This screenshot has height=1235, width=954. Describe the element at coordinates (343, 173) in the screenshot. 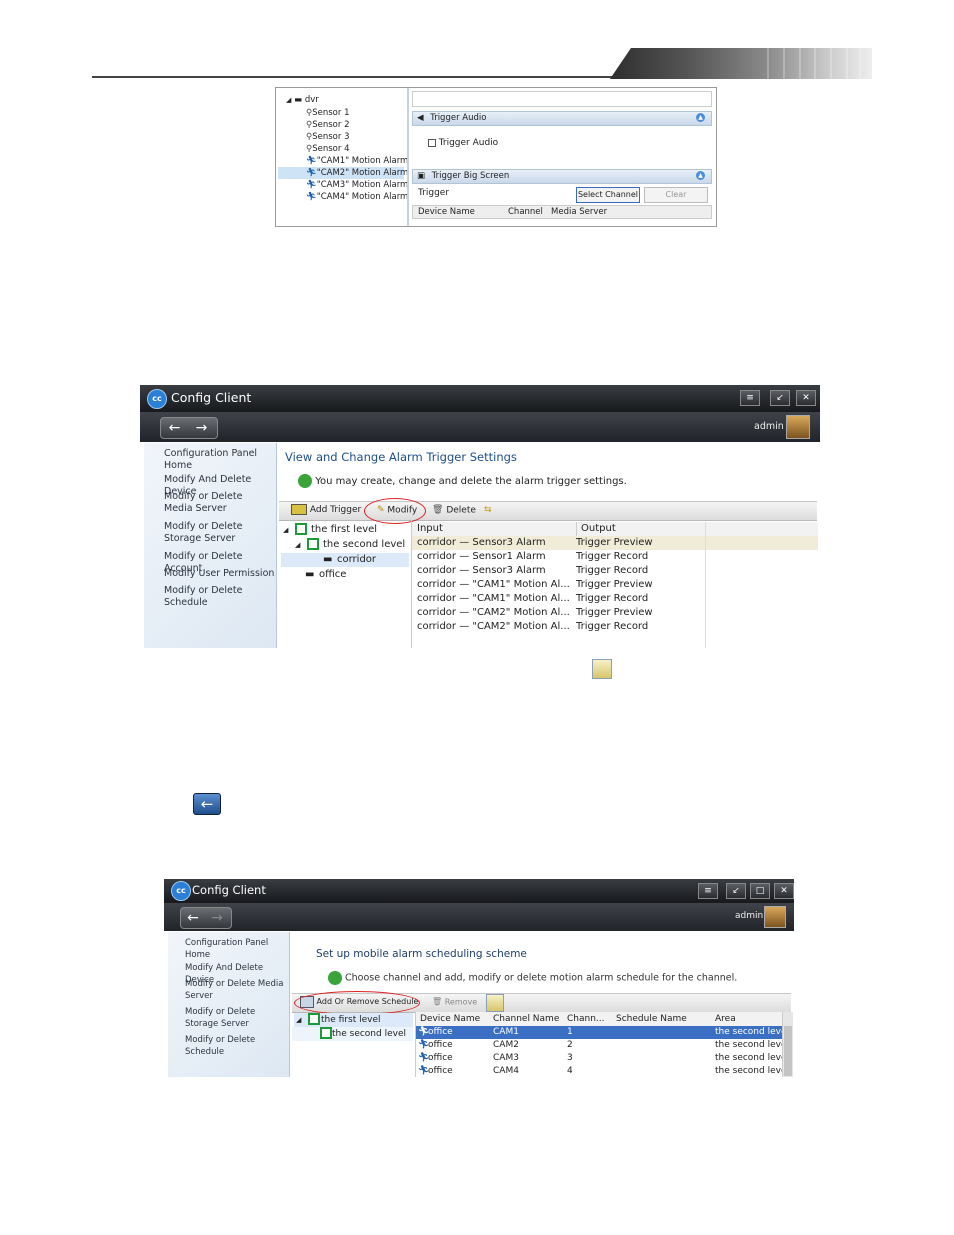

I see `tree-item-selected: 🏃︎"CAM2" Motion Alarm` at that location.